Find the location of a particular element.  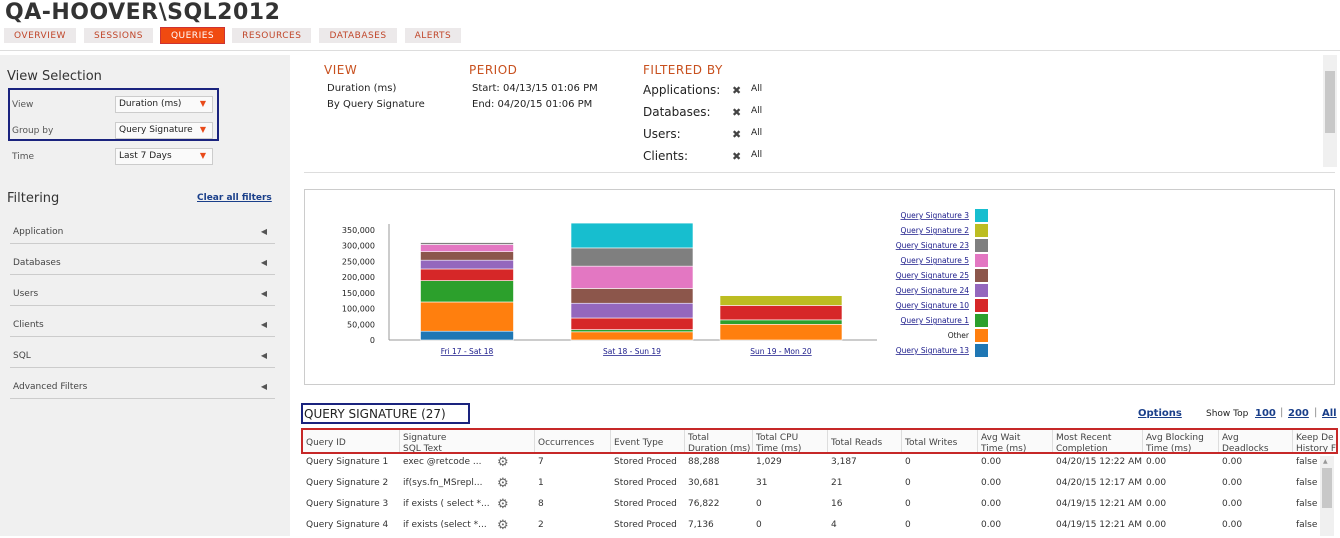

view-value: Duration (ms) is located at coordinates (150, 104).